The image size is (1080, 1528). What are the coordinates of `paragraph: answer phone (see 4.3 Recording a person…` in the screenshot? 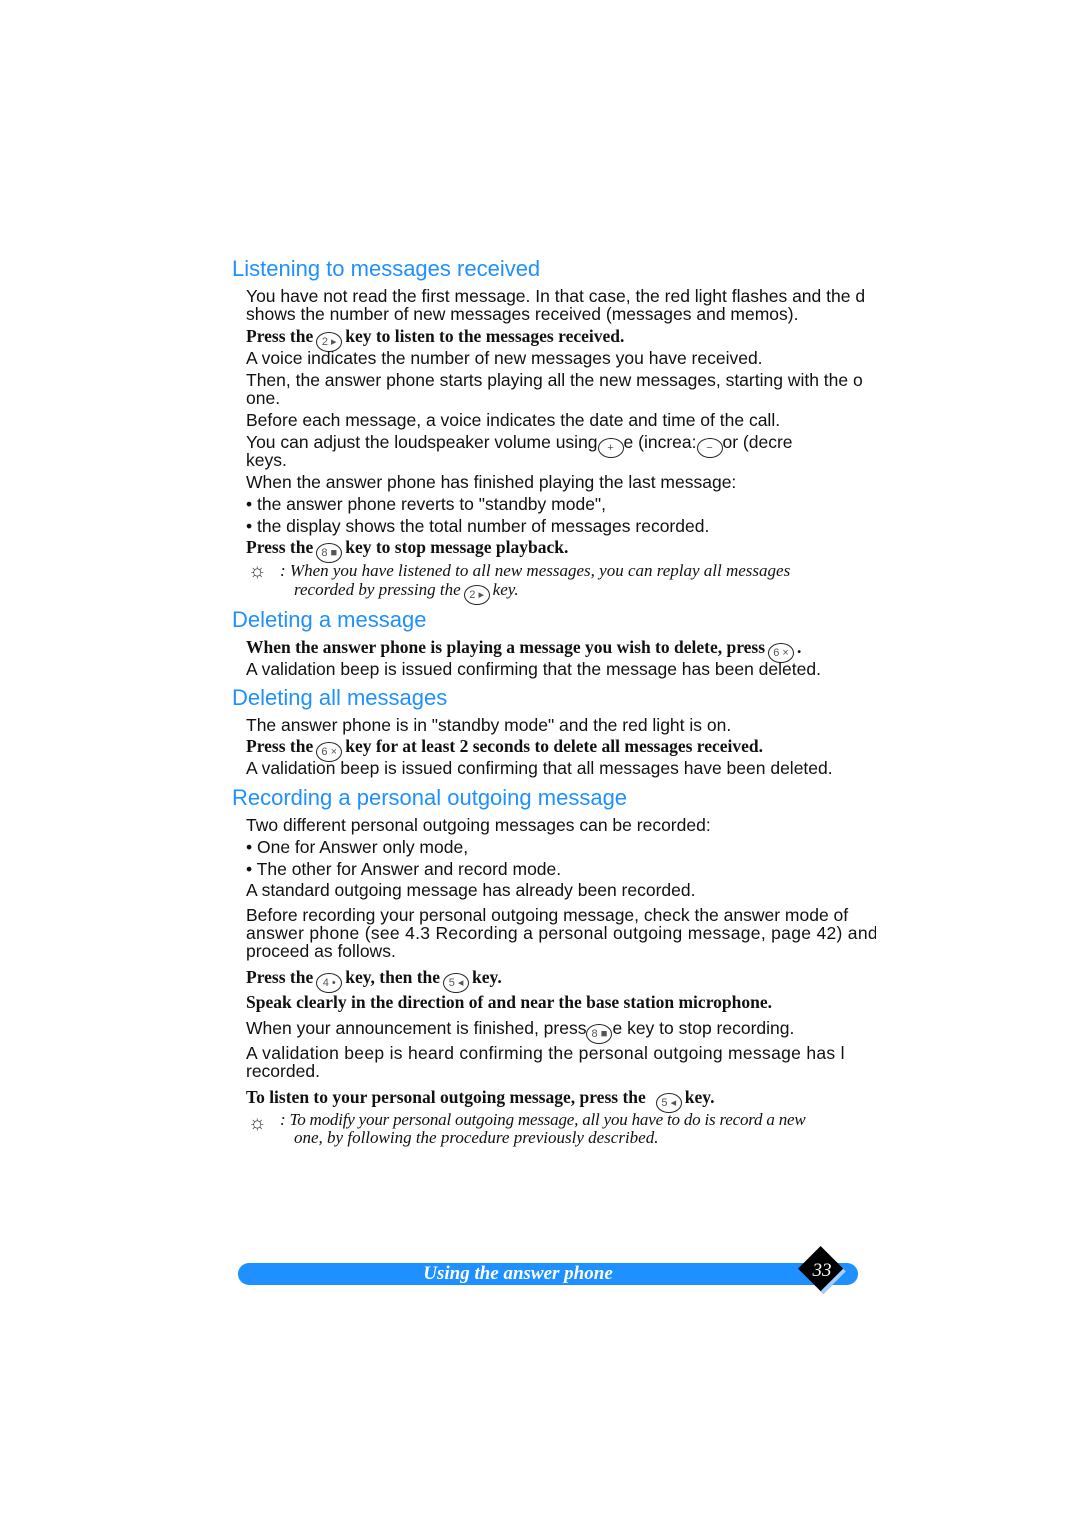 It's located at (561, 933).